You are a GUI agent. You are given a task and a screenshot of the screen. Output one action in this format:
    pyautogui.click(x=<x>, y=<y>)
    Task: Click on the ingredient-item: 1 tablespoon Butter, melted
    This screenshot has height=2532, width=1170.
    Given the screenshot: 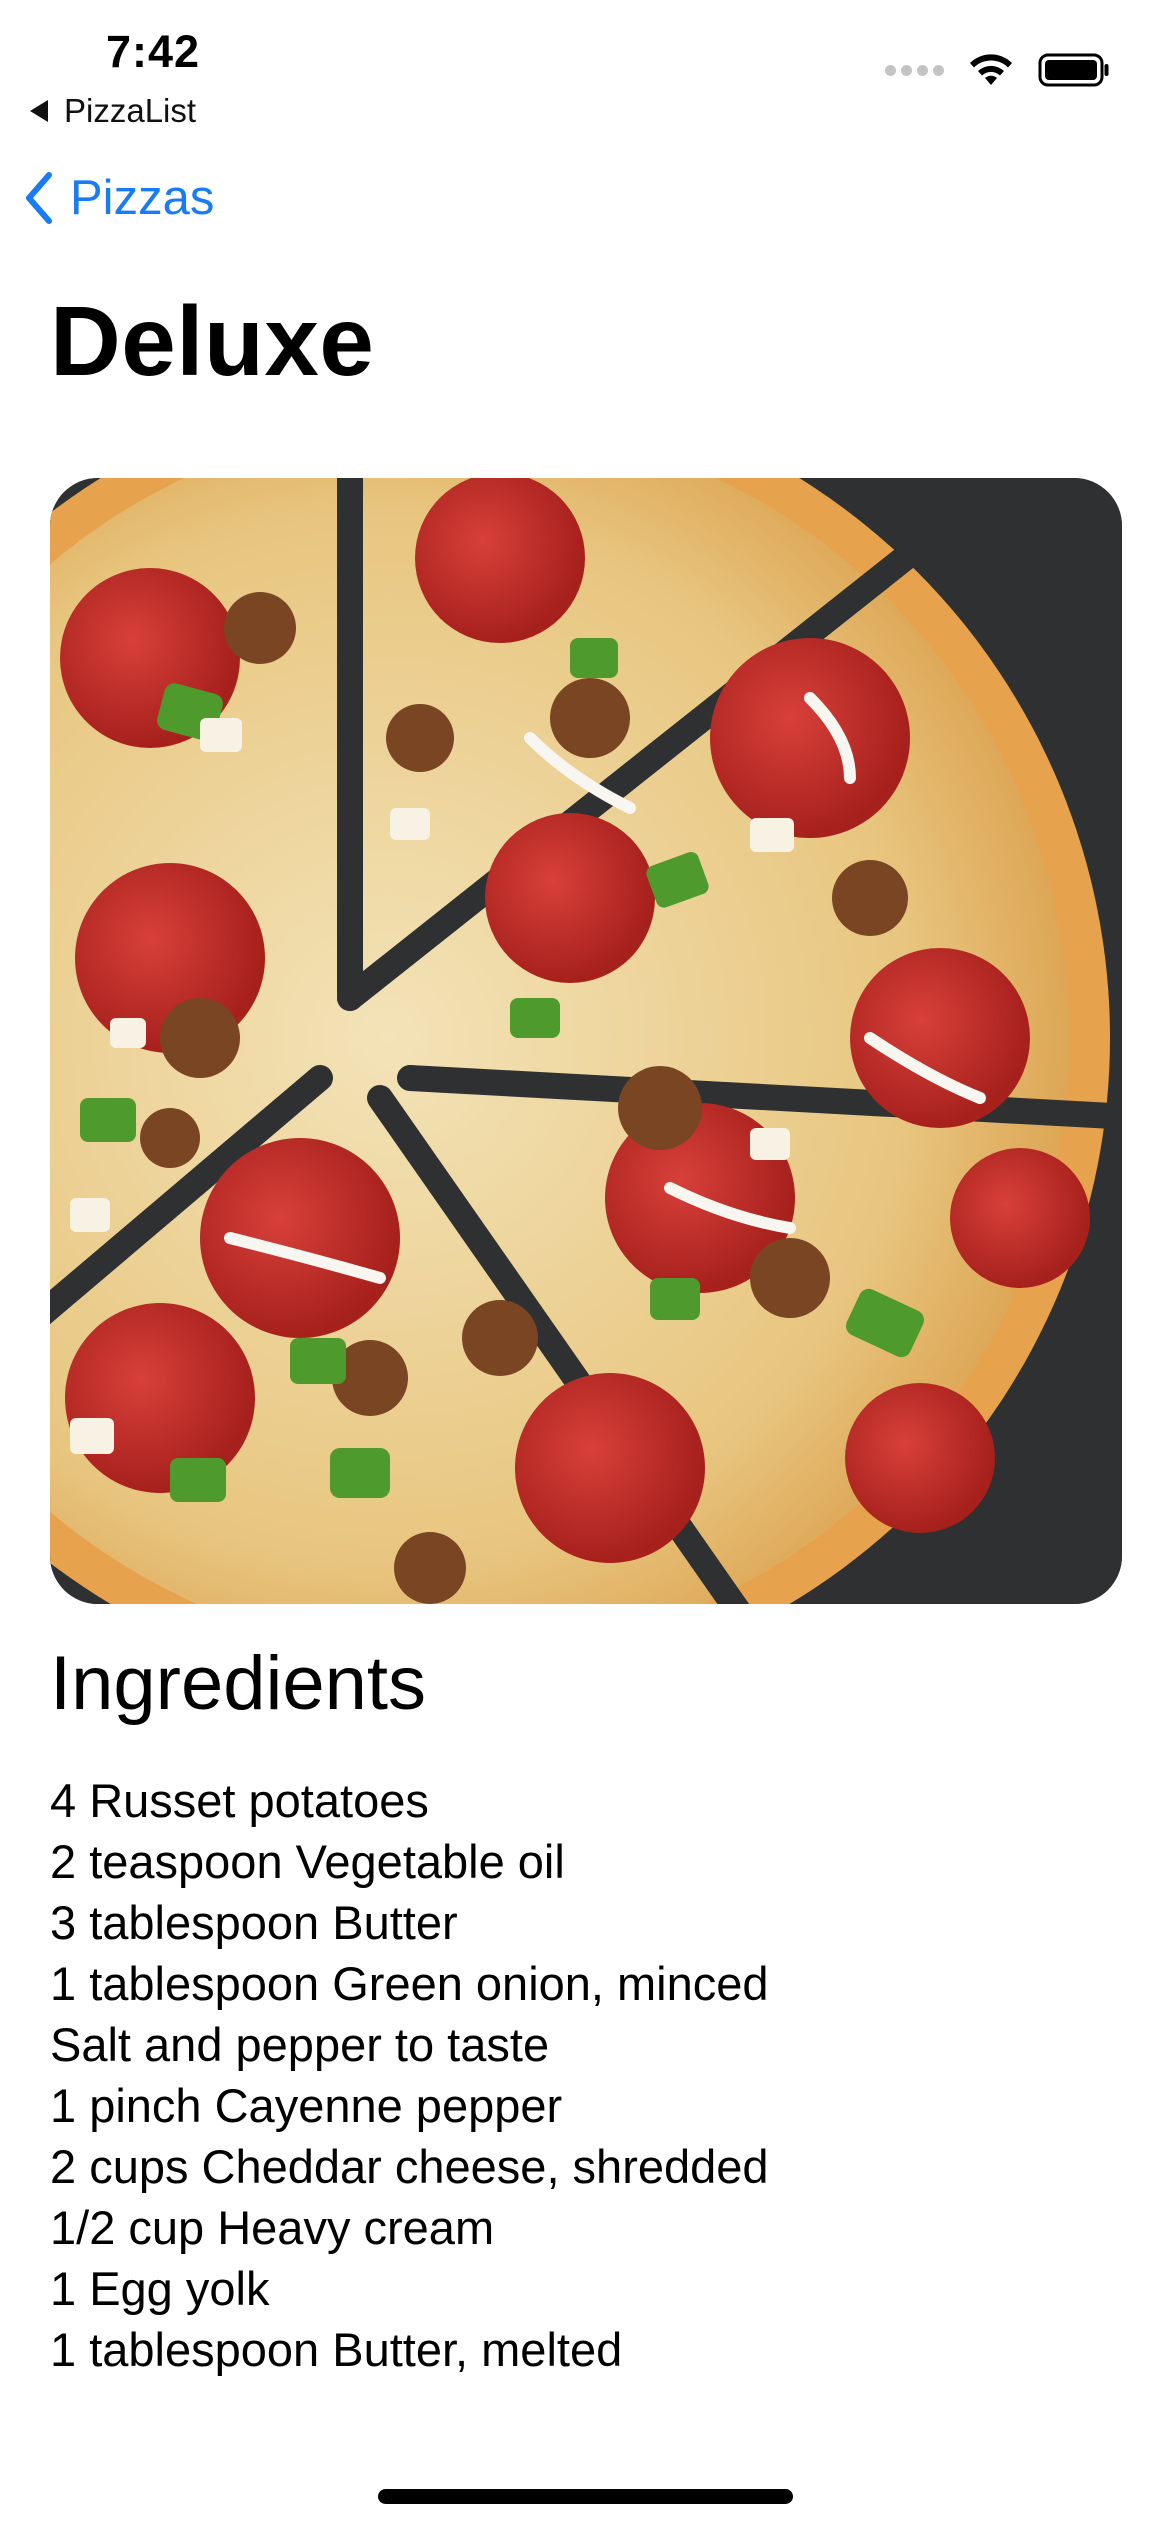 What is the action you would take?
    pyautogui.click(x=336, y=2349)
    